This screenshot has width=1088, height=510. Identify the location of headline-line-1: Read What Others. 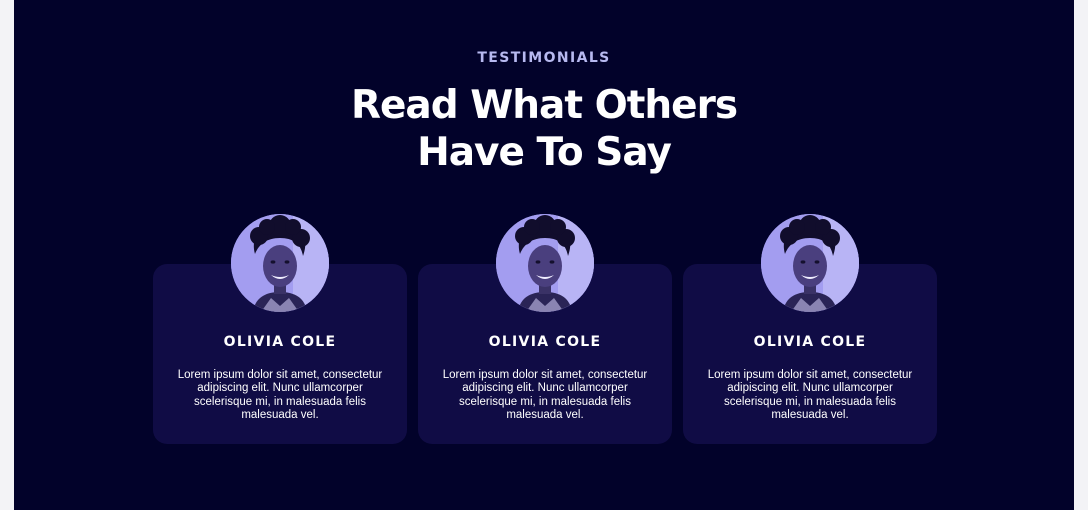
(544, 105).